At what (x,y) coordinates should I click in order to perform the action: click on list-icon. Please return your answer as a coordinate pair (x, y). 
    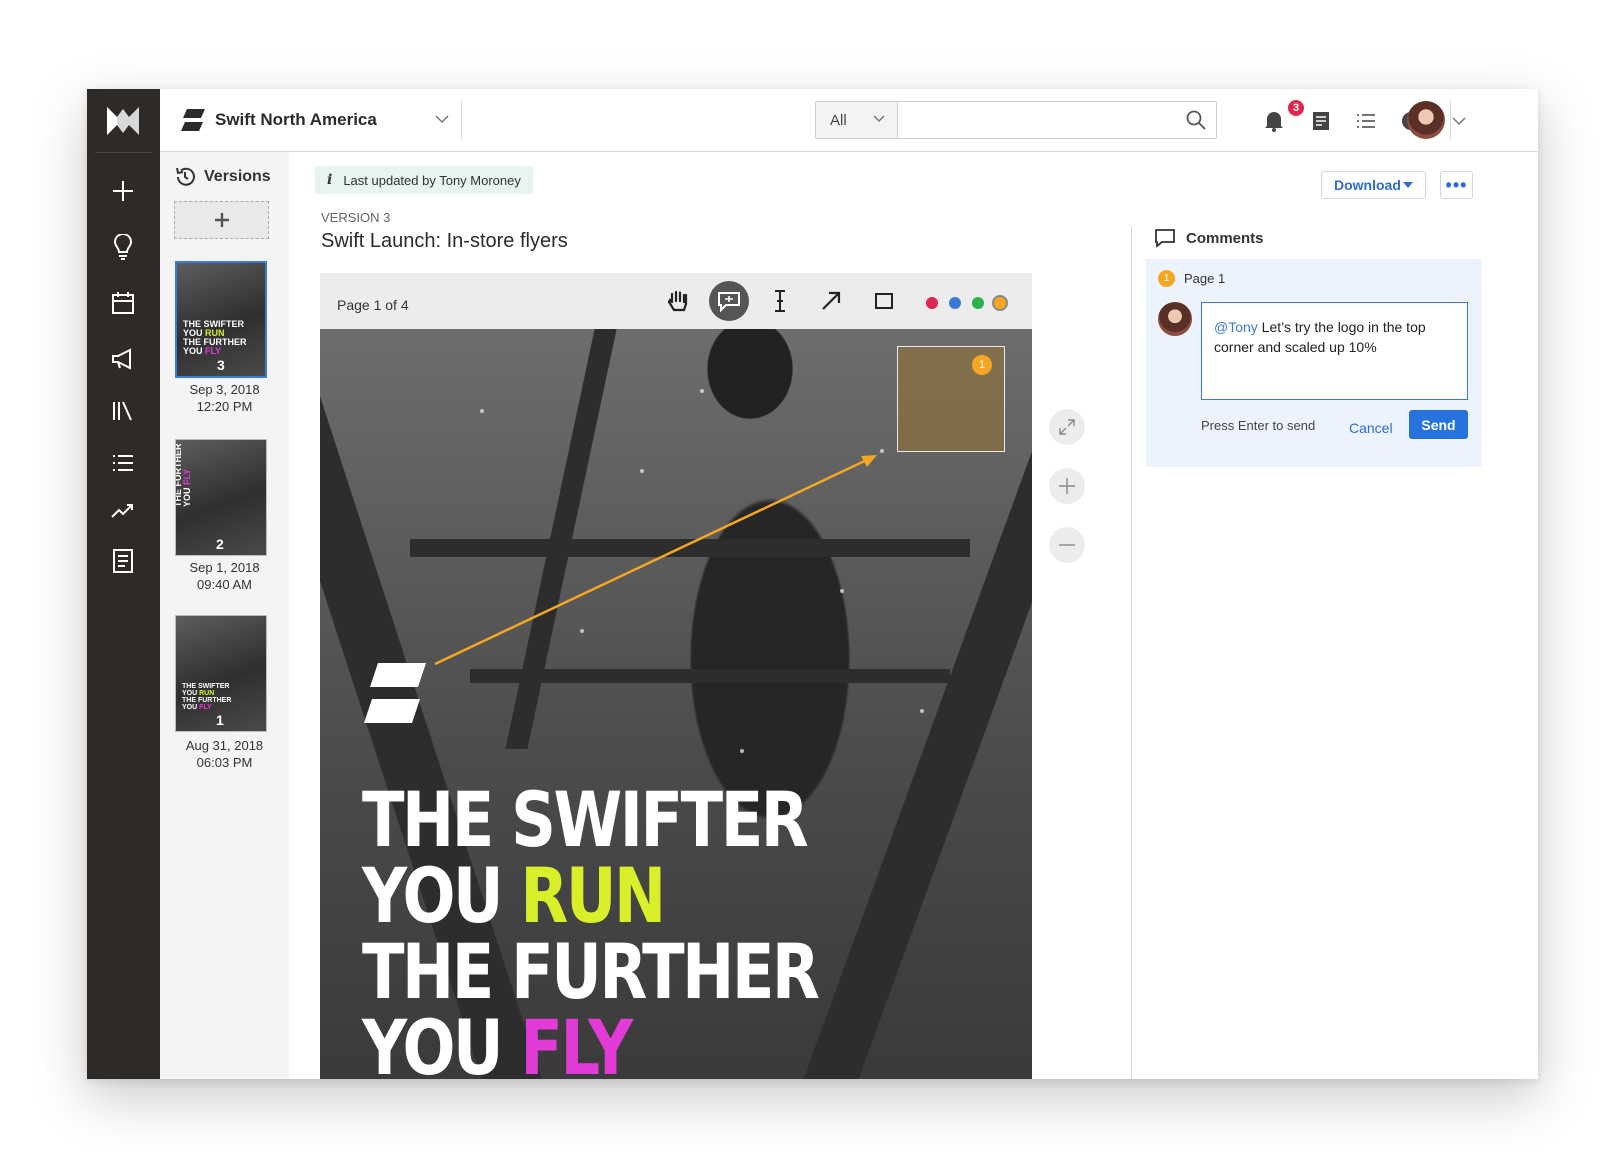
    Looking at the image, I should click on (123, 463).